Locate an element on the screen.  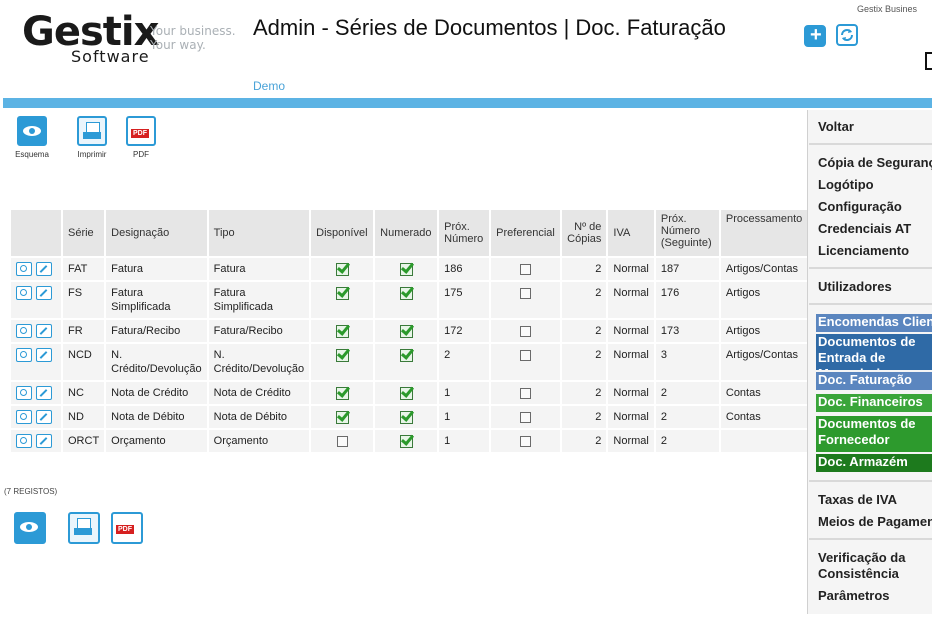
cell-processamento: Artigos/Contas is located at coordinates (764, 362).